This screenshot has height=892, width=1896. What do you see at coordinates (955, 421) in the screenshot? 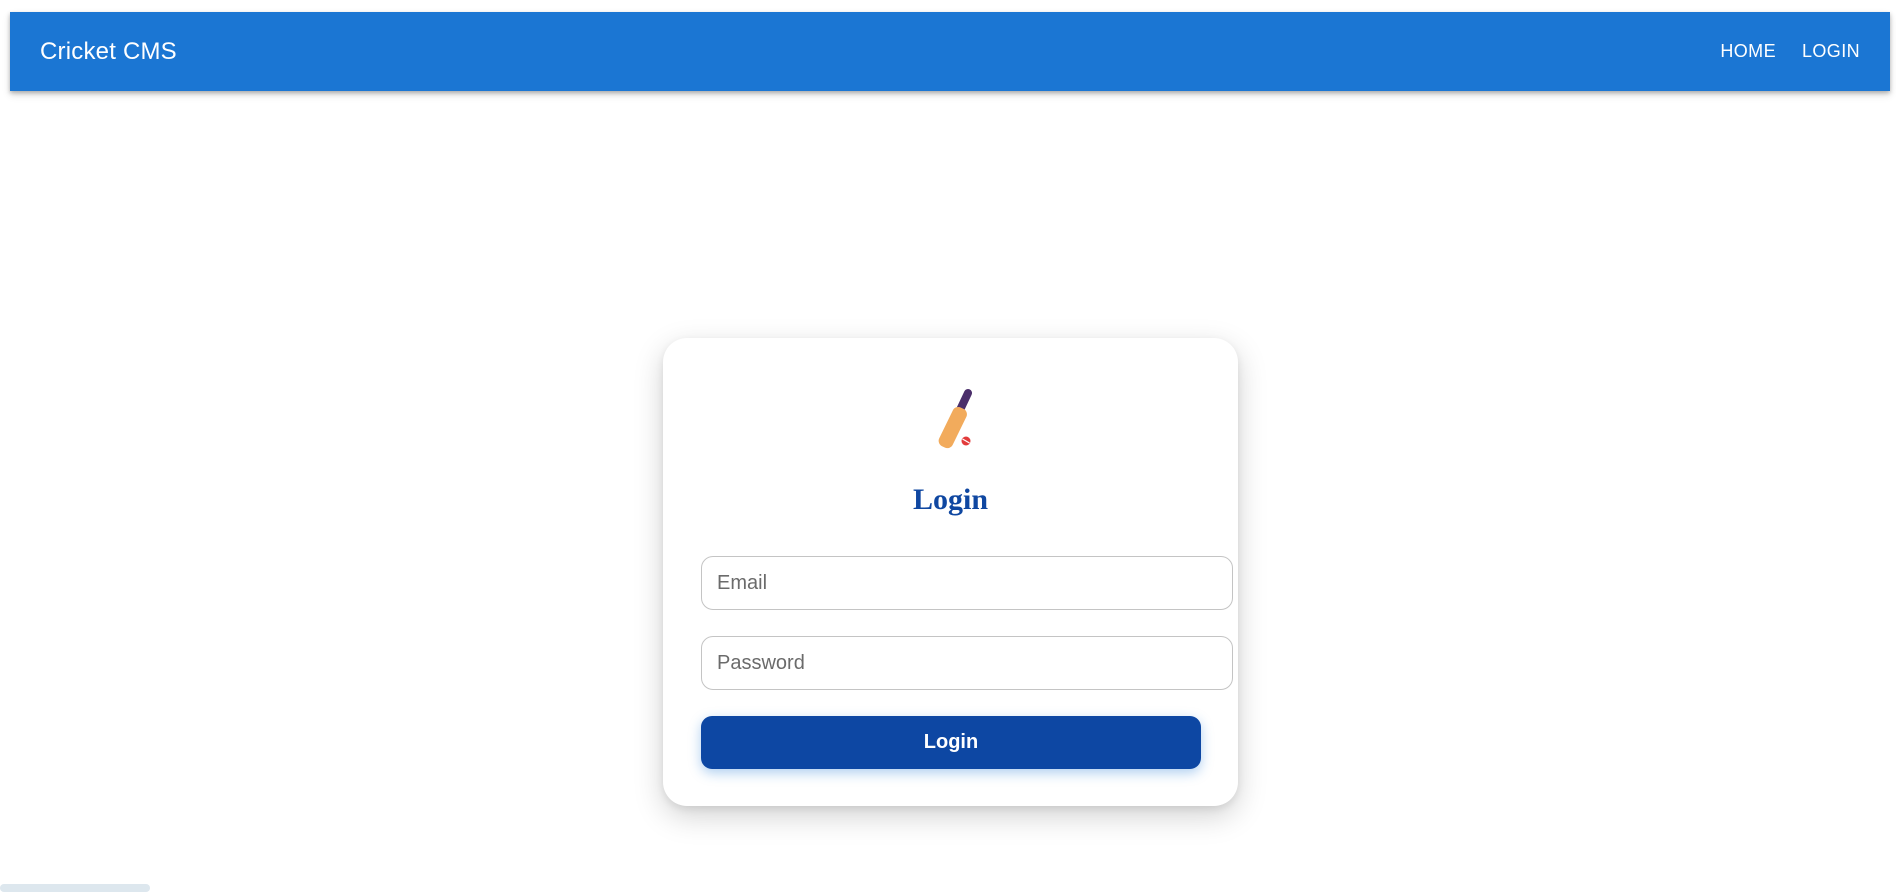
I see `cricket-bat-ball-icon` at bounding box center [955, 421].